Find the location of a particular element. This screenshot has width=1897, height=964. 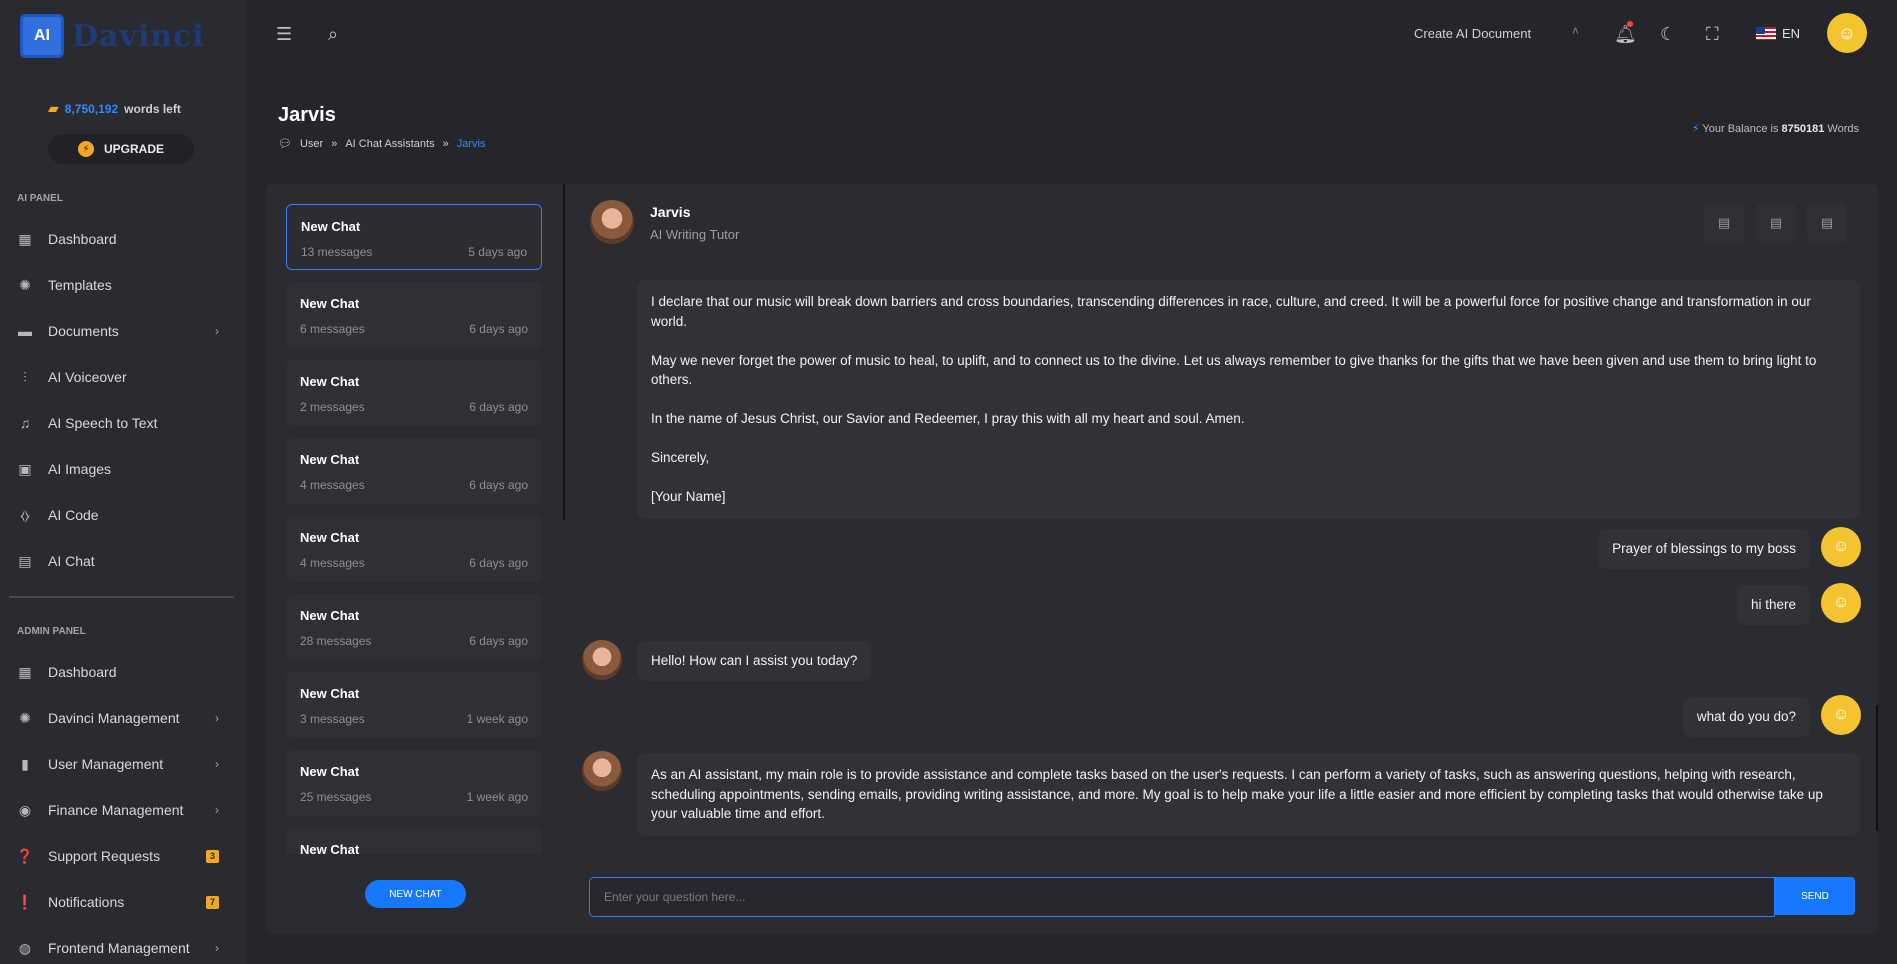

sidebar-item-ai-chat: ▤ AI Chat is located at coordinates (122, 561).